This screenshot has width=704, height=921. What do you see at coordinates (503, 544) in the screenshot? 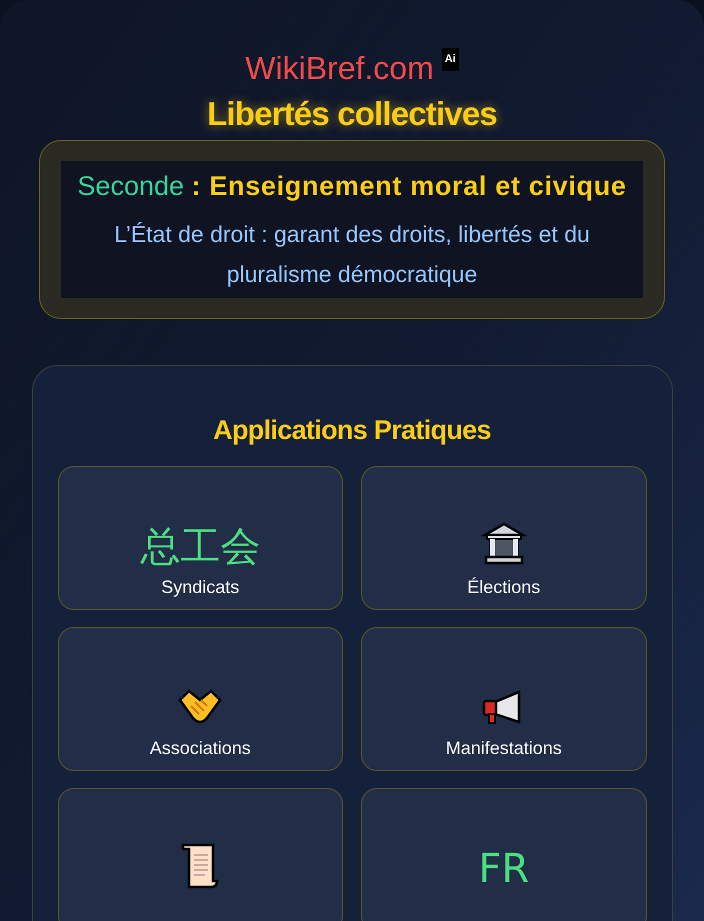
I see `bank-icon` at bounding box center [503, 544].